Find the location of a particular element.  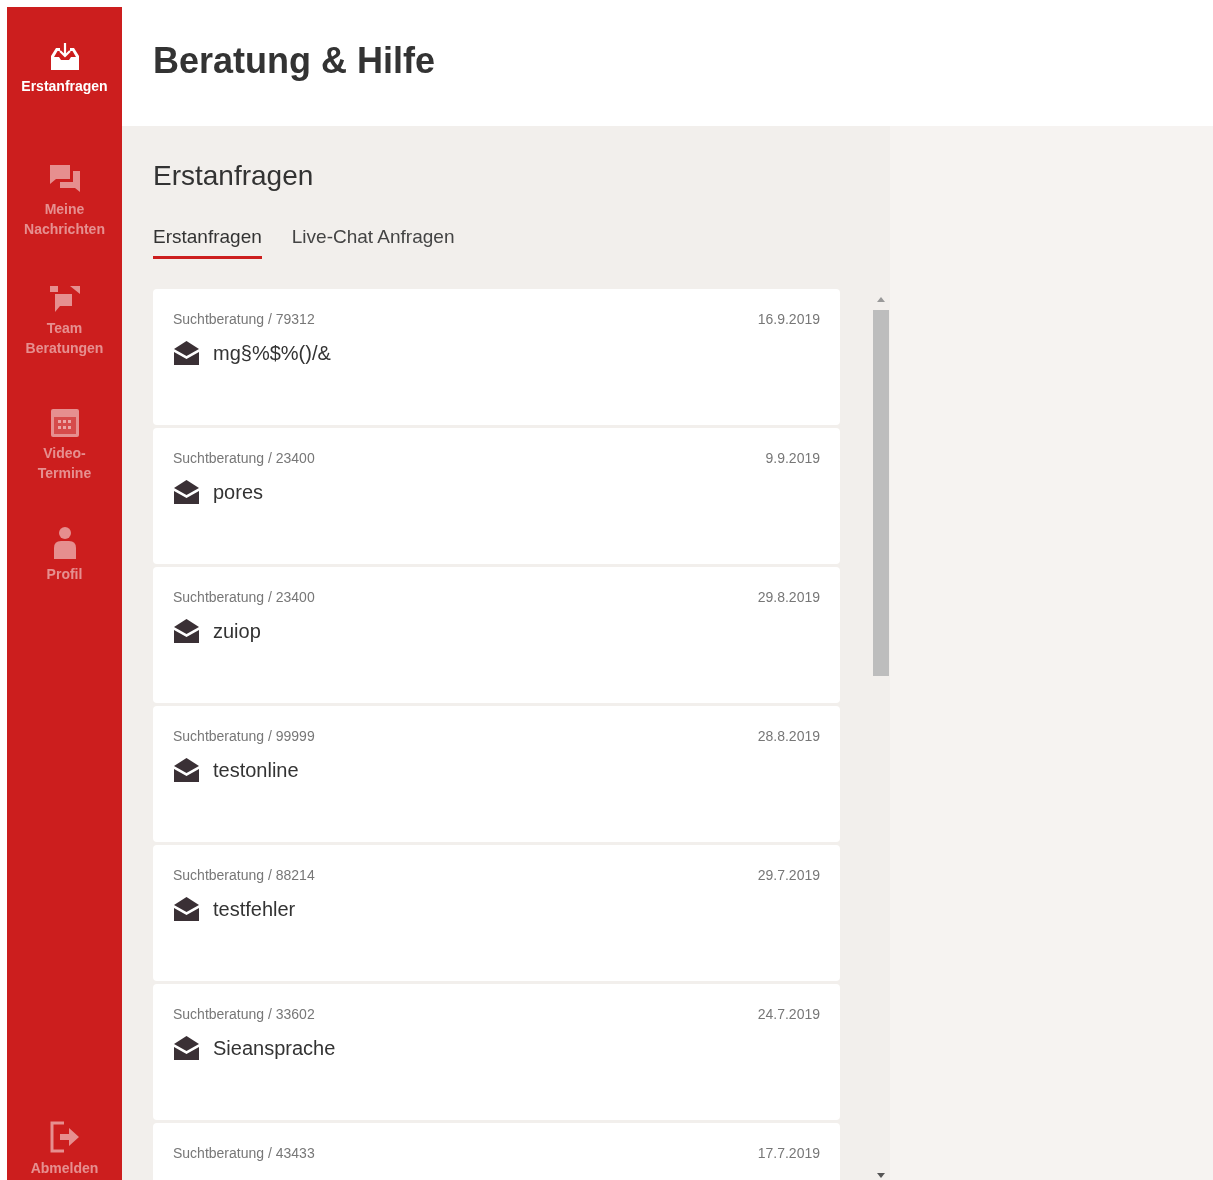

request-card: Suchtberatung / 23400 9.9.2019 pores is located at coordinates (496, 496).